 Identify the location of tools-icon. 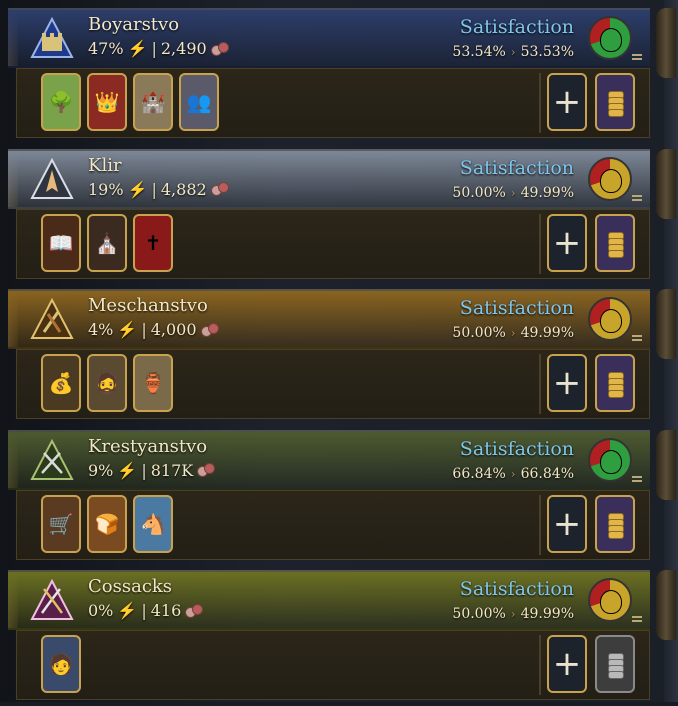
(52, 320).